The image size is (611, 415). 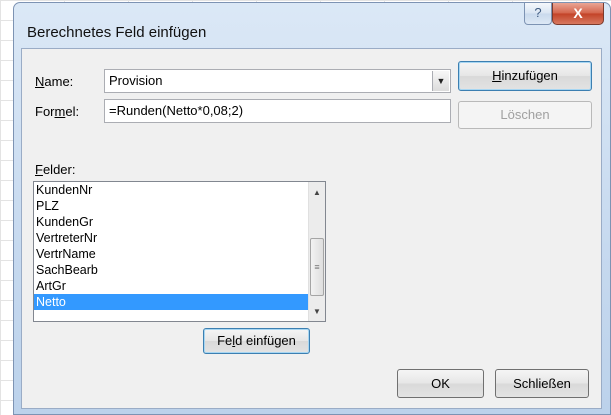 I want to click on close-icon: X, so click(x=578, y=13).